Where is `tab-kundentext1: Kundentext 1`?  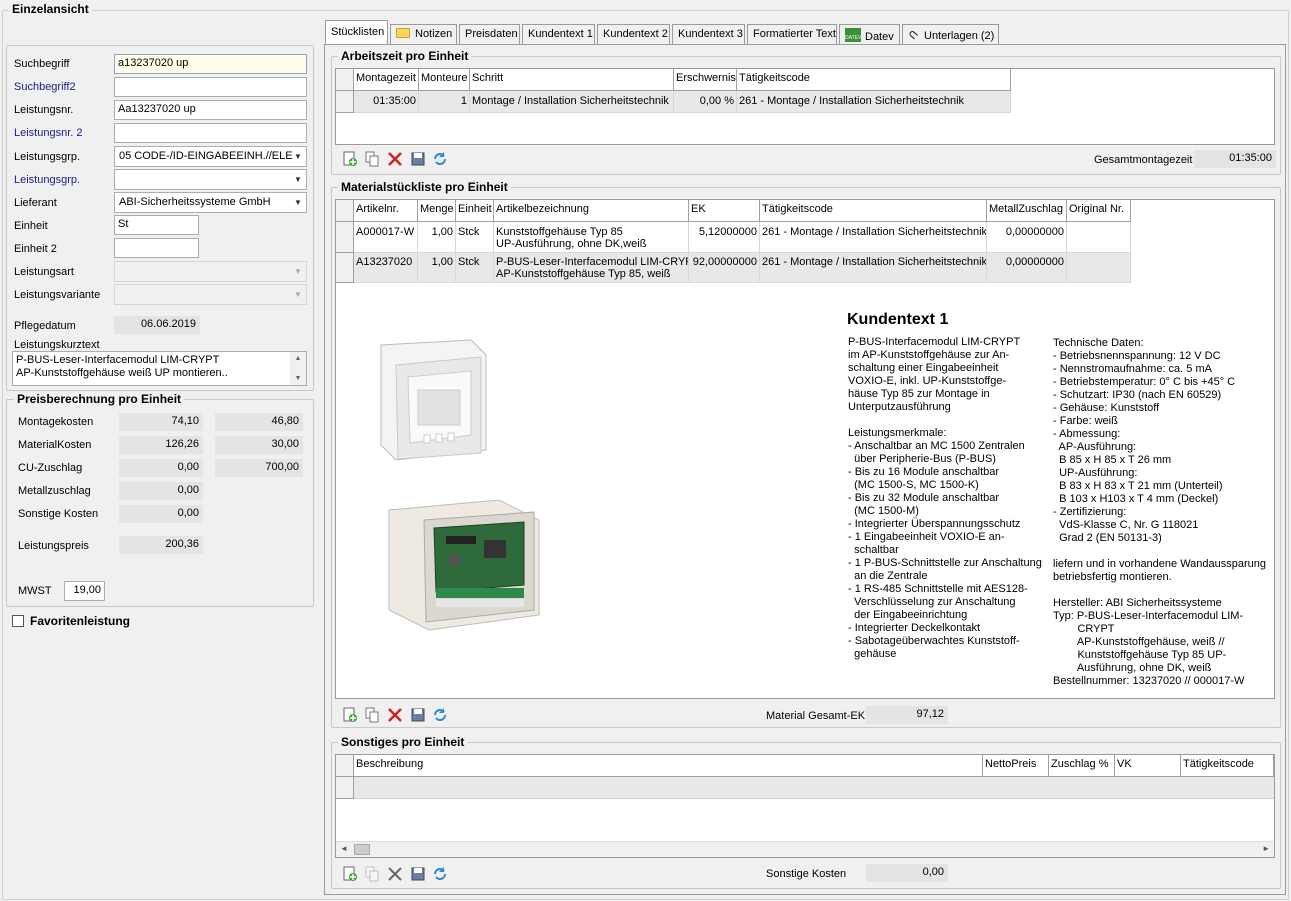
tab-kundentext1: Kundentext 1 is located at coordinates (558, 34).